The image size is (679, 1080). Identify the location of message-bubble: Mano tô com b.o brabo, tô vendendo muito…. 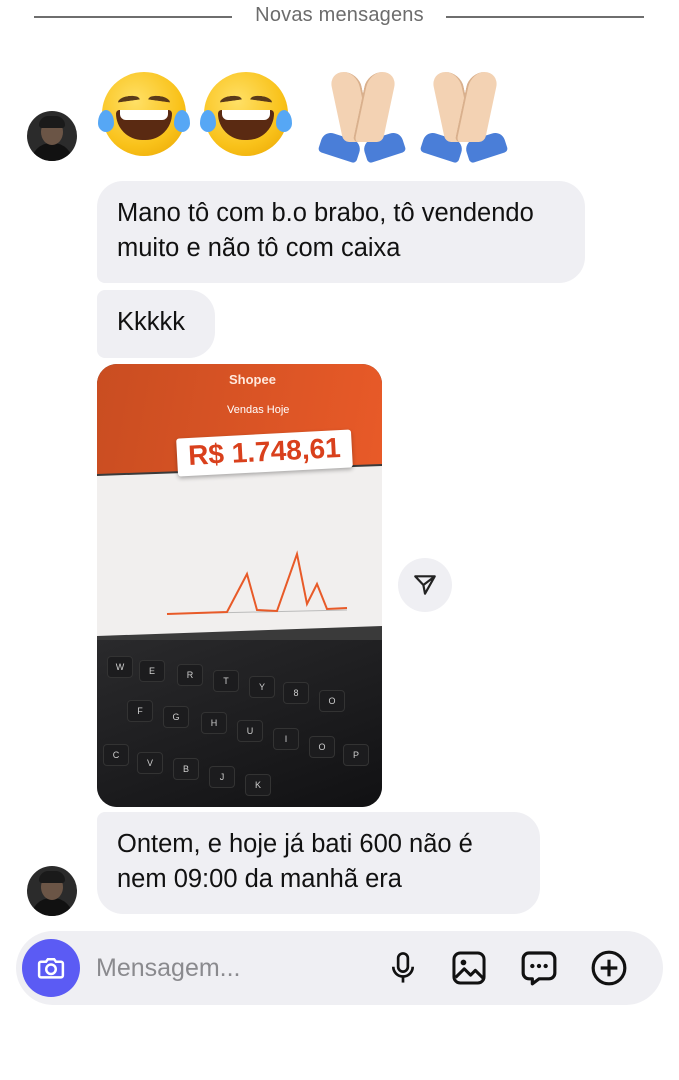
(341, 232).